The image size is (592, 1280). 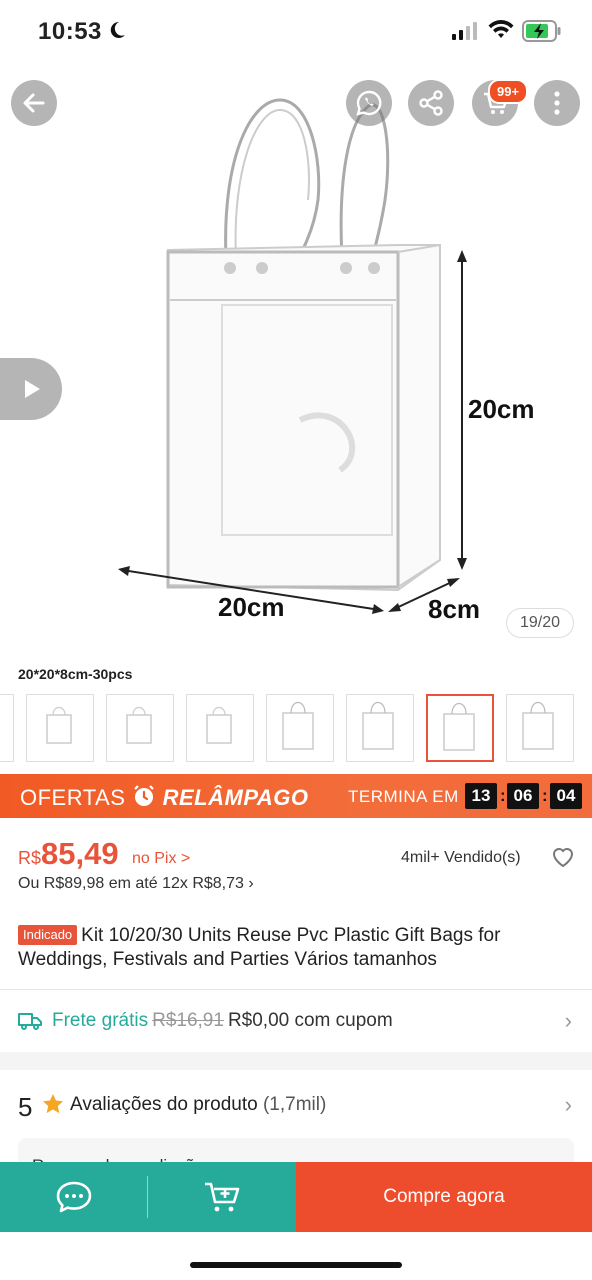 What do you see at coordinates (164, 1104) in the screenshot?
I see `ratings-title: Avaliações do produto` at bounding box center [164, 1104].